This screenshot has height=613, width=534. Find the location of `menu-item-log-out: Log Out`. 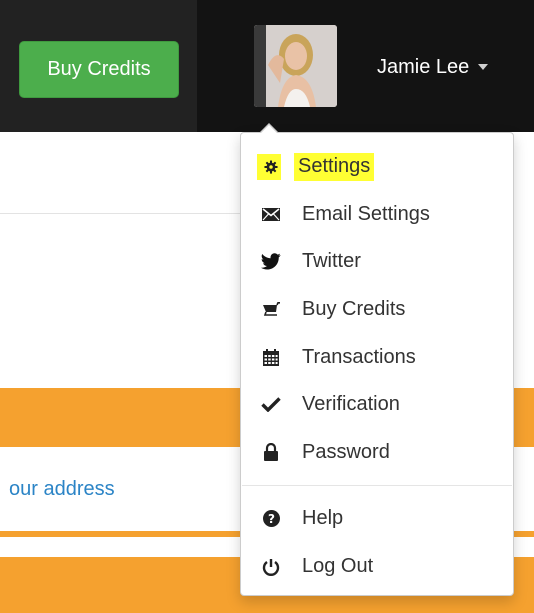

menu-item-log-out: Log Out is located at coordinates (377, 567).